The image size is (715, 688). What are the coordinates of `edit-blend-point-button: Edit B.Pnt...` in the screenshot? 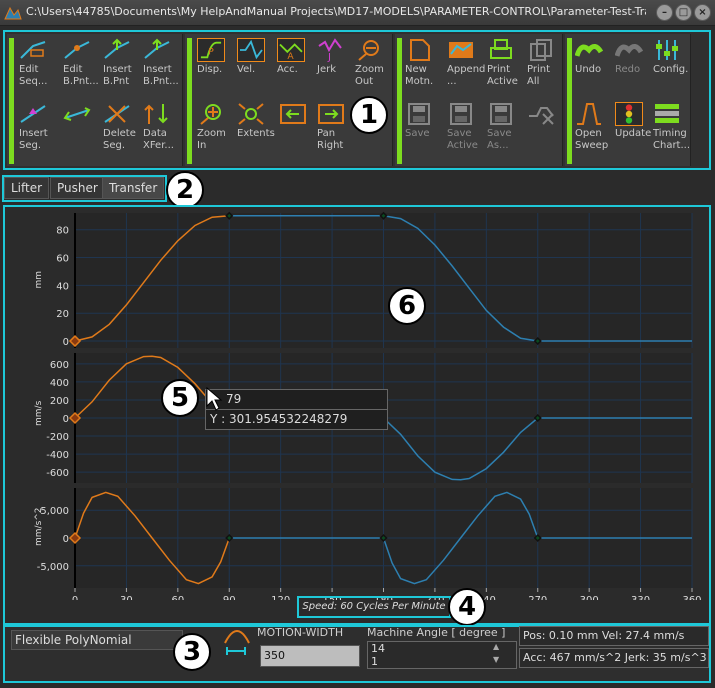 It's located at (83, 63).